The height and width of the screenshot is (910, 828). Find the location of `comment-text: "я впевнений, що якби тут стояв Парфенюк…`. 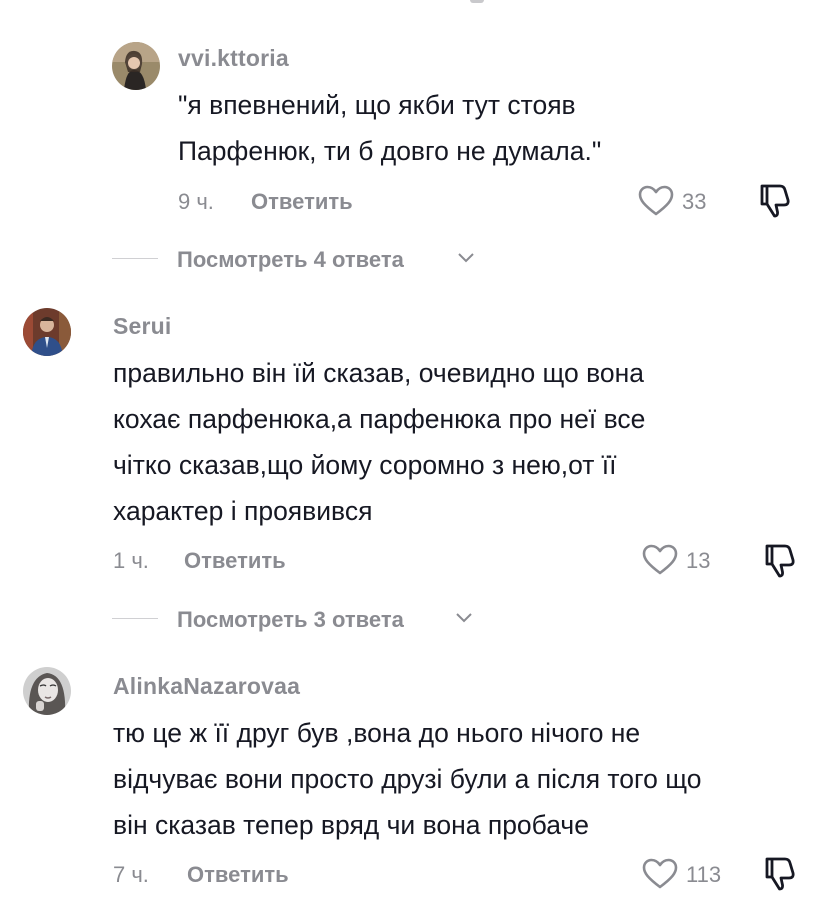

comment-text: "я впевнений, що якби тут стояв Парфенюк… is located at coordinates (503, 128).